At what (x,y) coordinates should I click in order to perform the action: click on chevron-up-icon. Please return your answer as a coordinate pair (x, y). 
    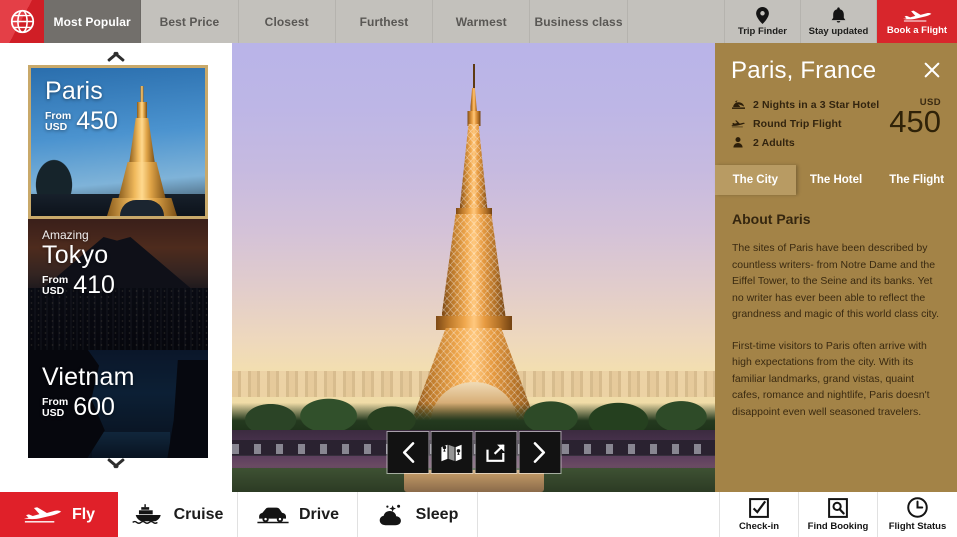
    Looking at the image, I should click on (116, 54).